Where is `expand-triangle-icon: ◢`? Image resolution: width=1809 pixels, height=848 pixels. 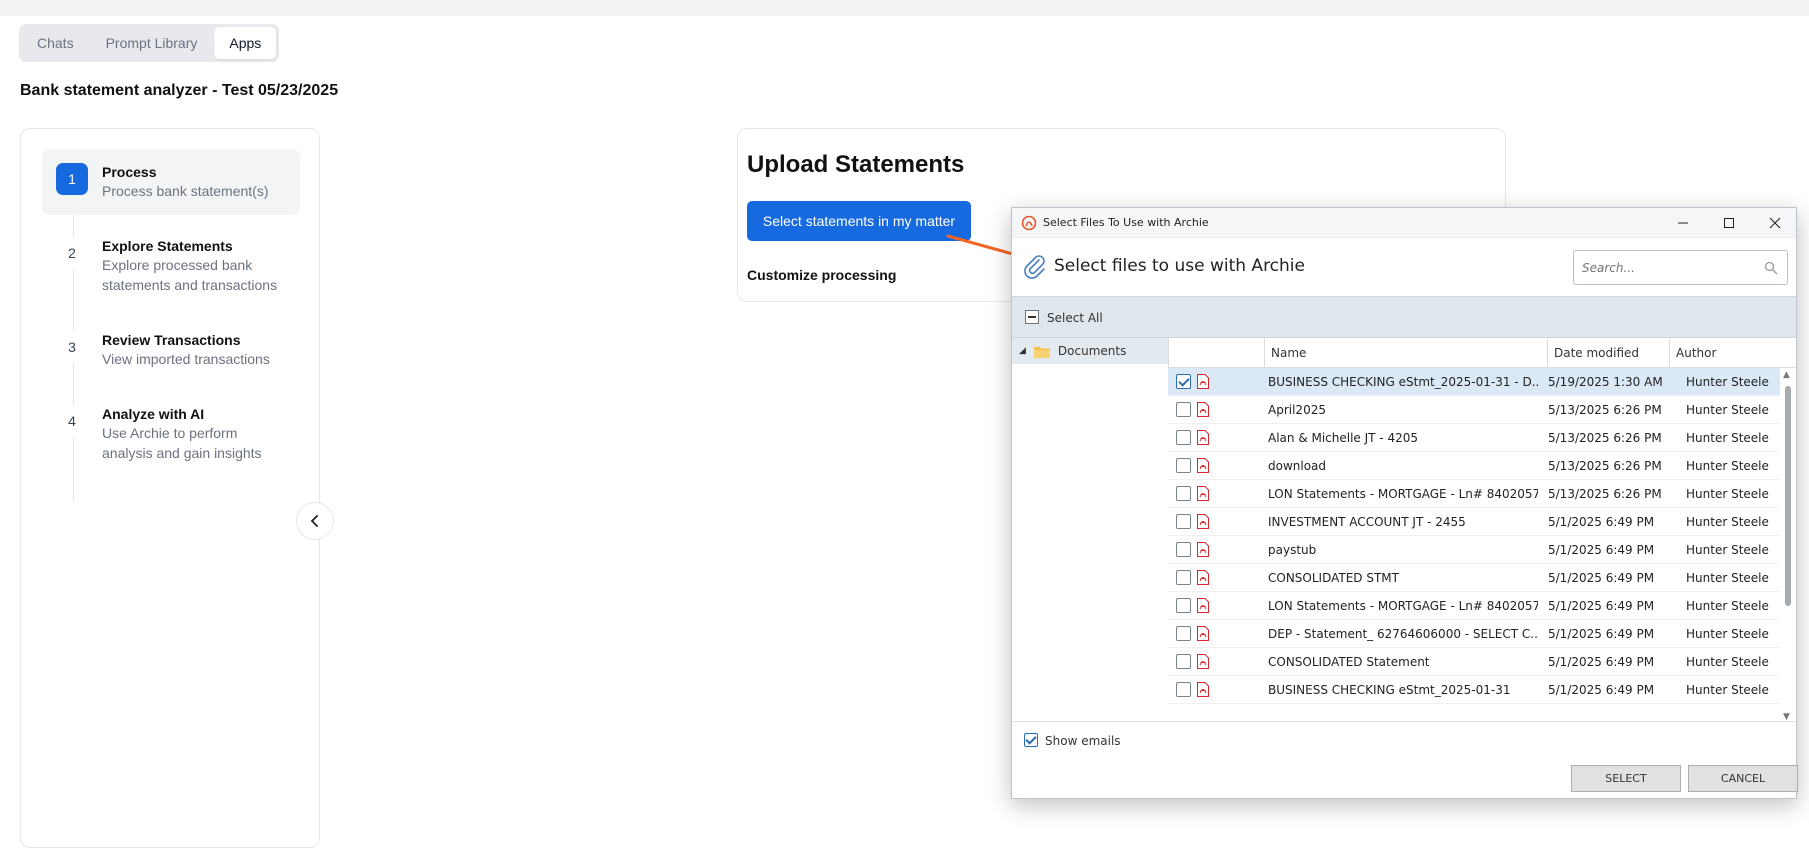
expand-triangle-icon: ◢ is located at coordinates (1022, 351).